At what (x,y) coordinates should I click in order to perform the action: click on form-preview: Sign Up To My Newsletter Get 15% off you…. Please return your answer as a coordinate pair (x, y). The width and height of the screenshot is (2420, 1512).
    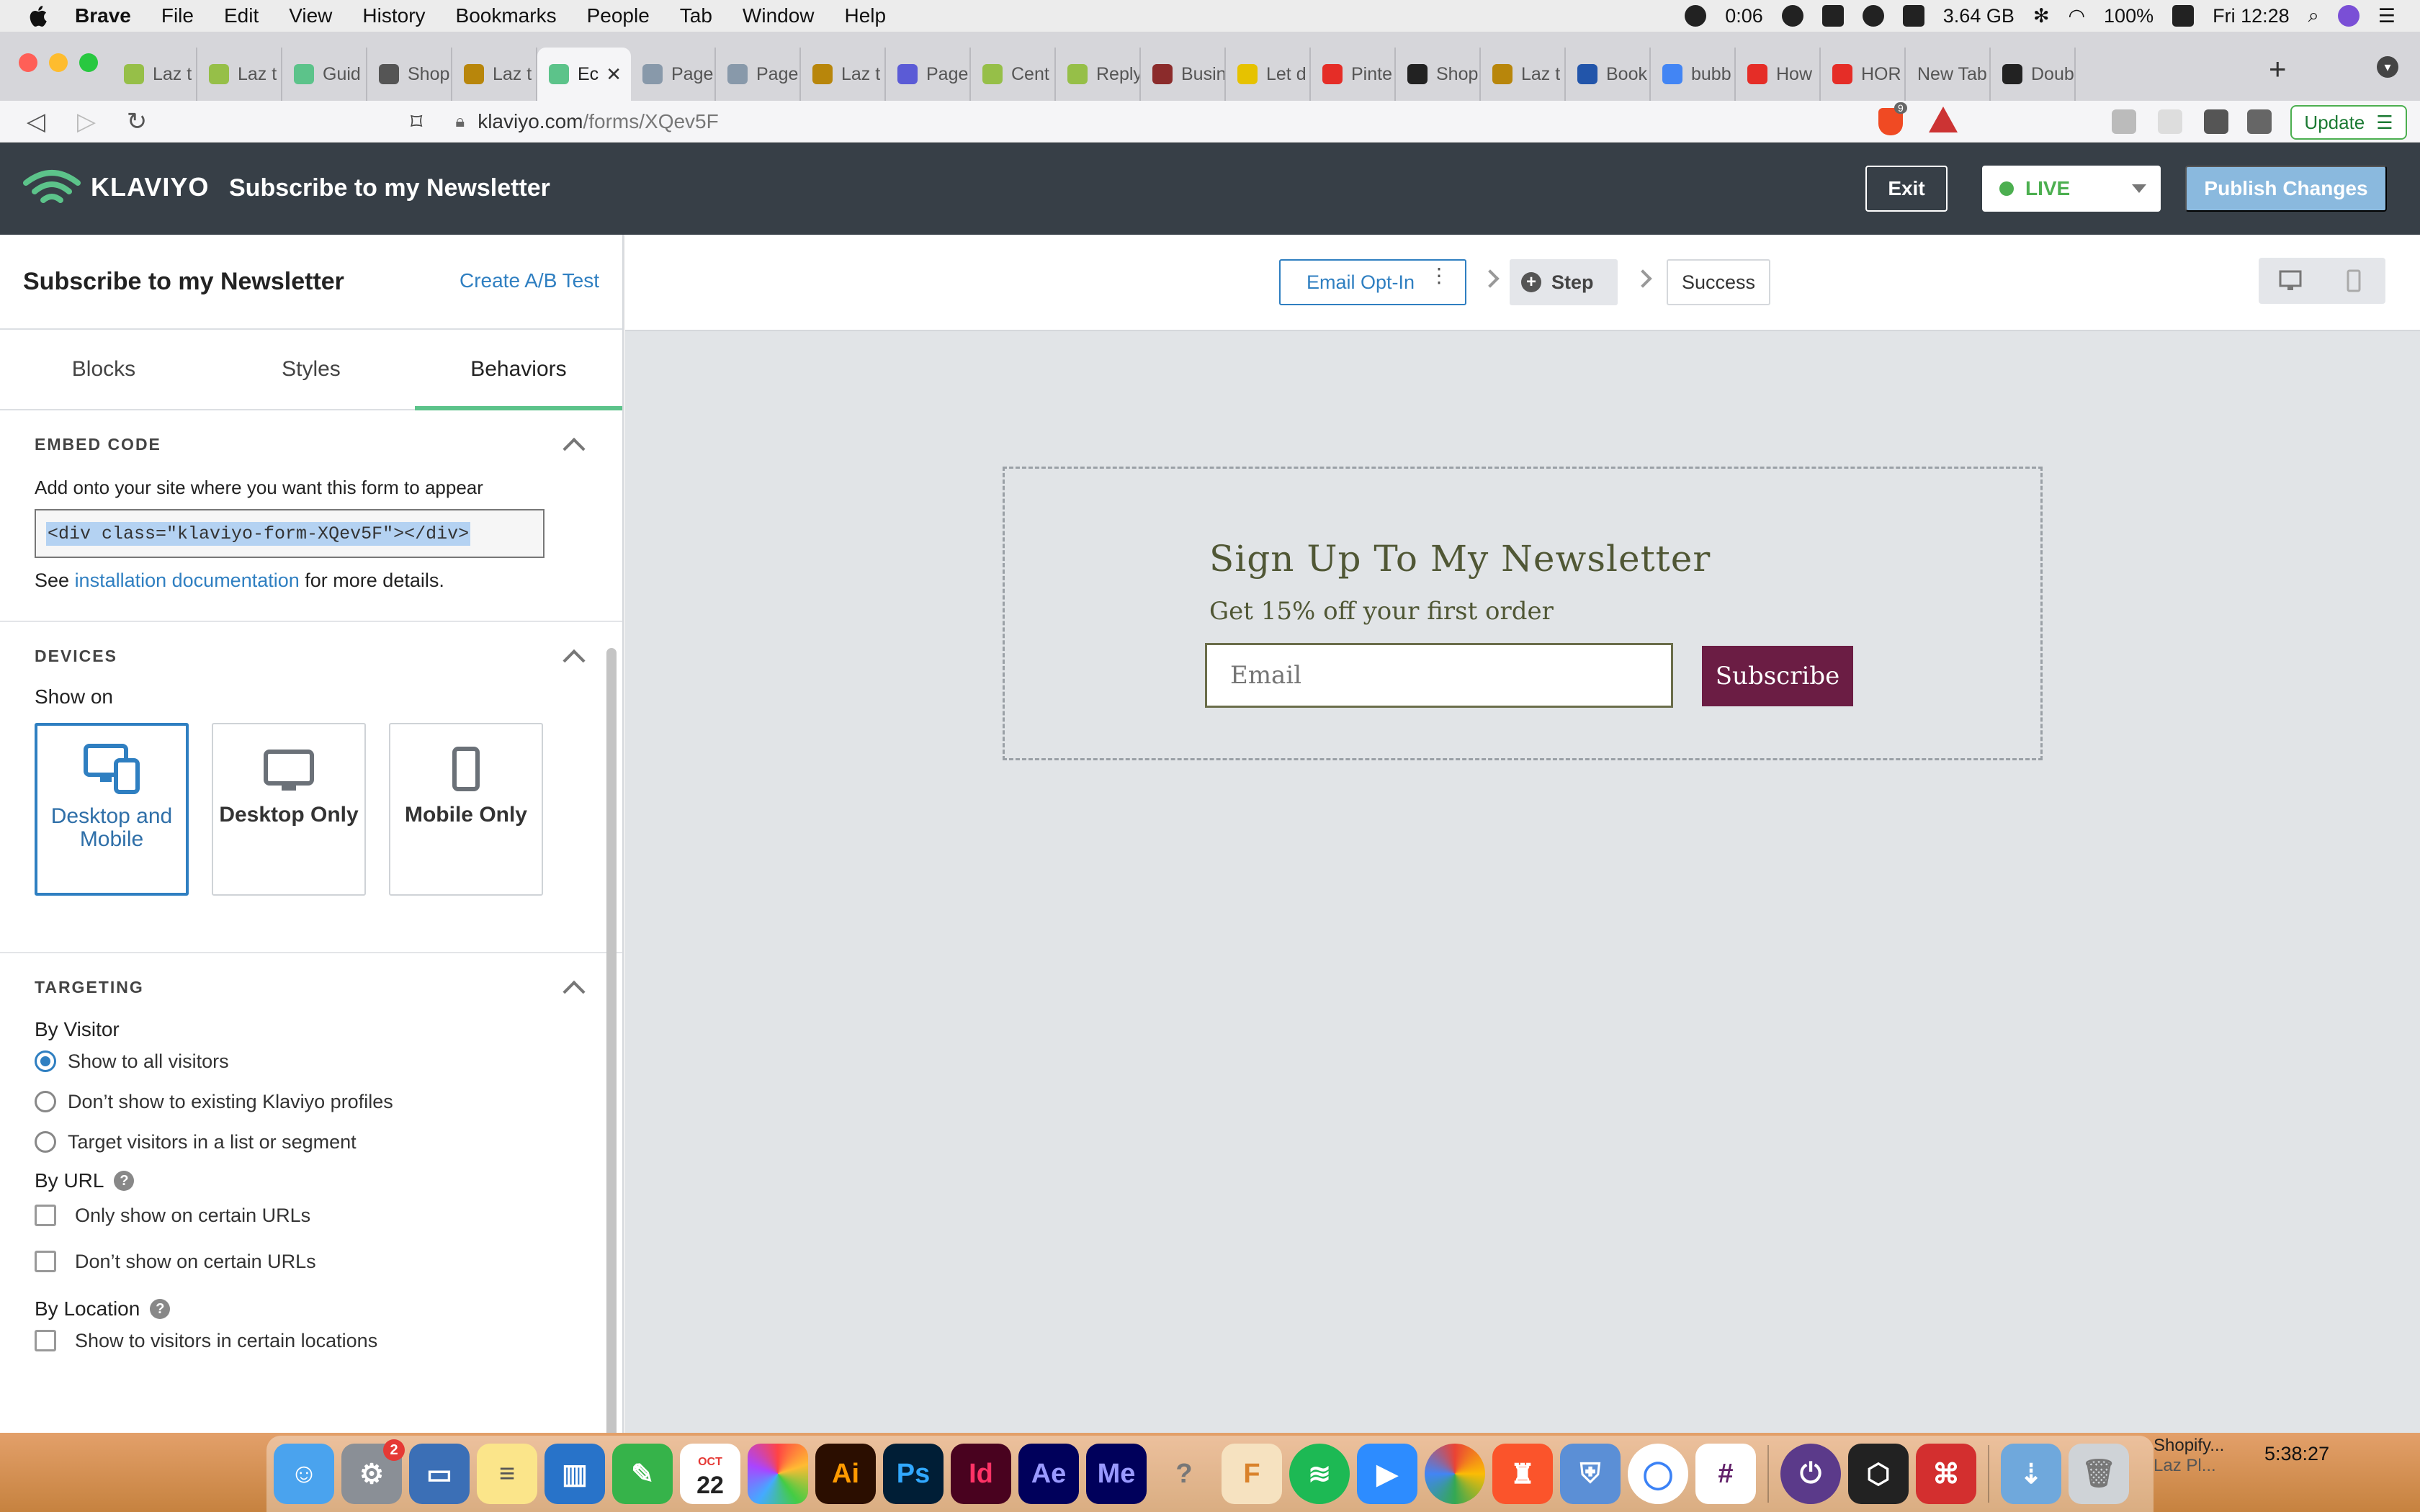
    Looking at the image, I should click on (1523, 613).